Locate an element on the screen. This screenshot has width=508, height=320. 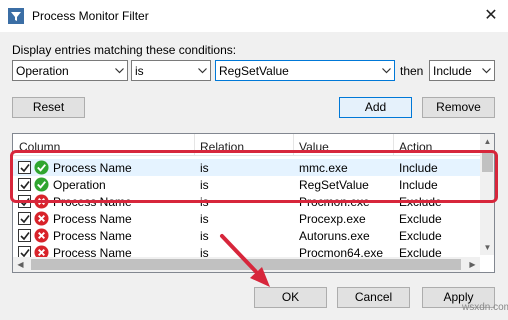
red-arrow-icon is located at coordinates (245, 260).